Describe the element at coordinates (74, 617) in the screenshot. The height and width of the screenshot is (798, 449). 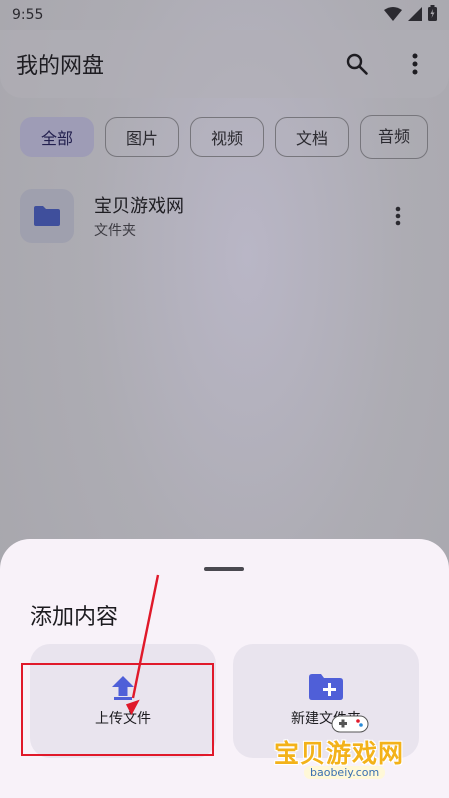
I see `sheet-title: 添加内容` at that location.